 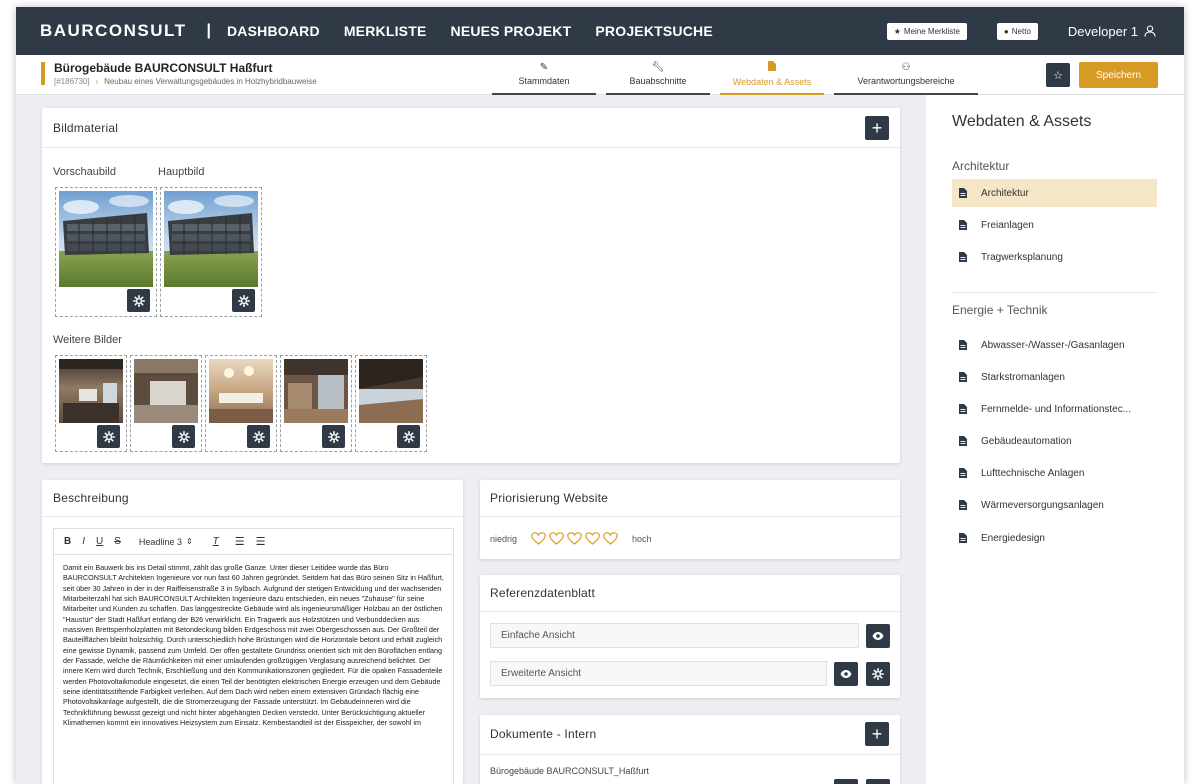 I want to click on brand-logo: BAURCONSULT, so click(x=113, y=31).